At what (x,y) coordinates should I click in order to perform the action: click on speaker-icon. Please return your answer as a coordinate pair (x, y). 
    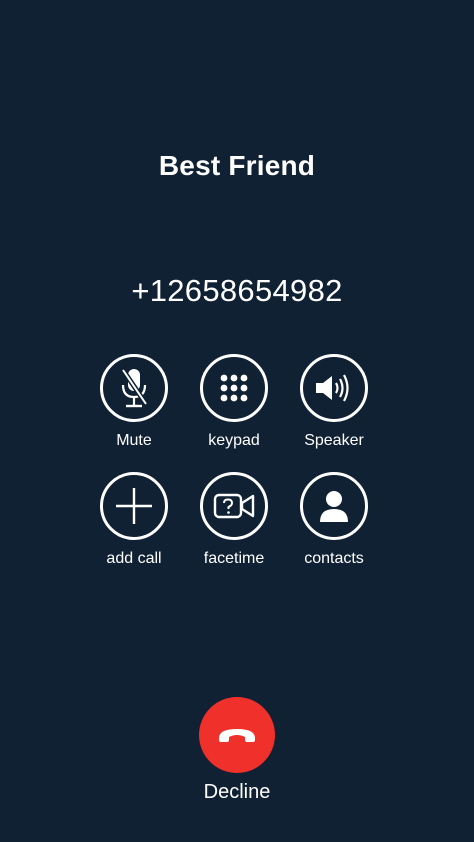
    Looking at the image, I should click on (332, 388).